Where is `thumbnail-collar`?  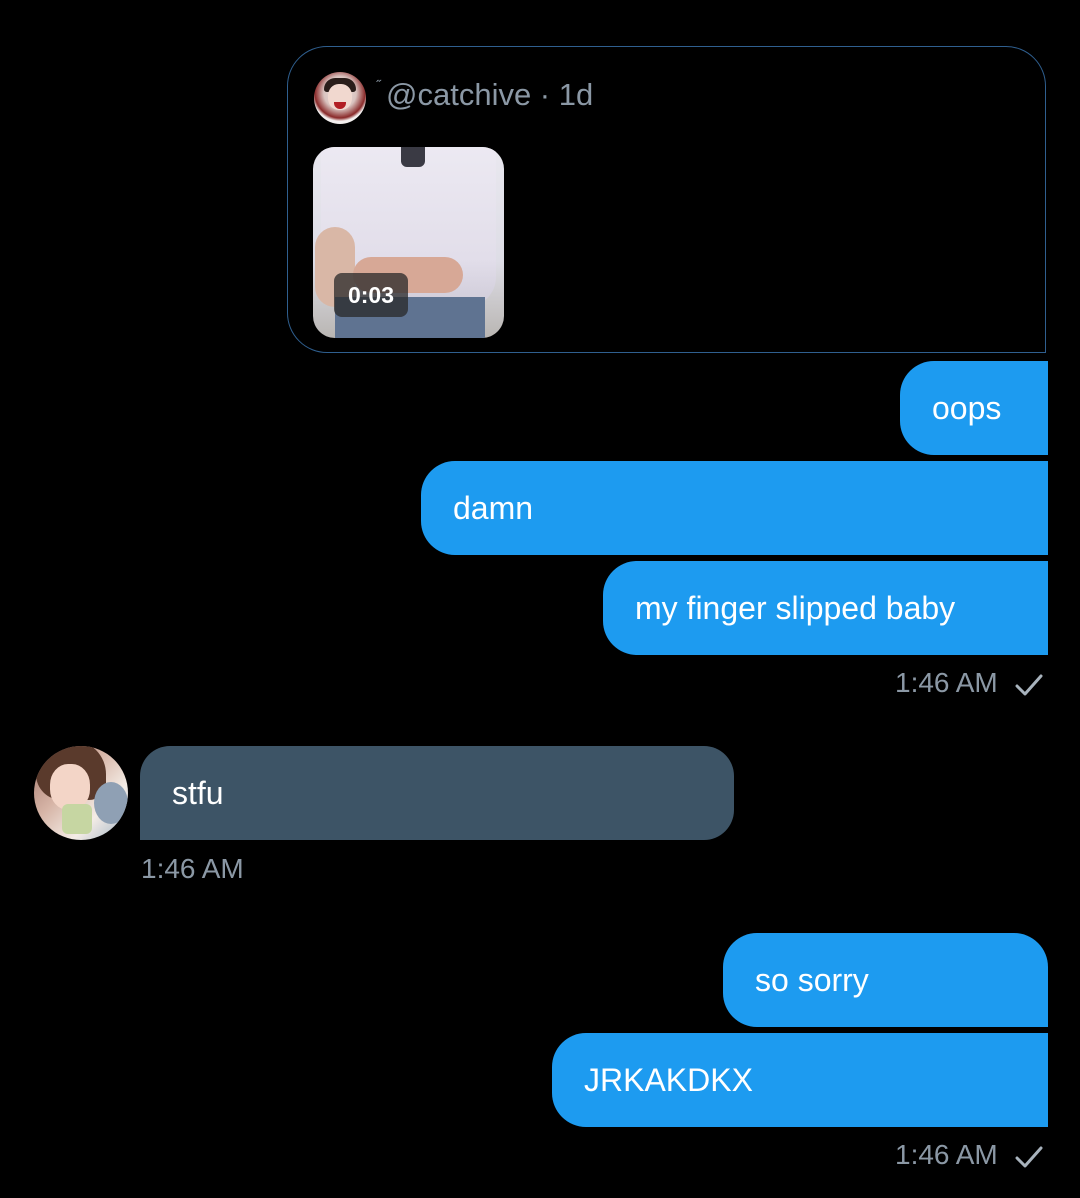
thumbnail-collar is located at coordinates (413, 157).